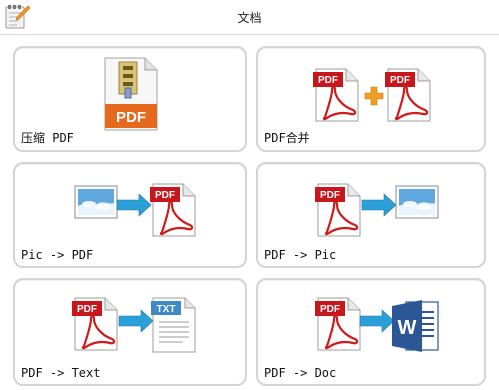  I want to click on tile-pic-to-pdf: PDF Pic -> PDF, so click(130, 215).